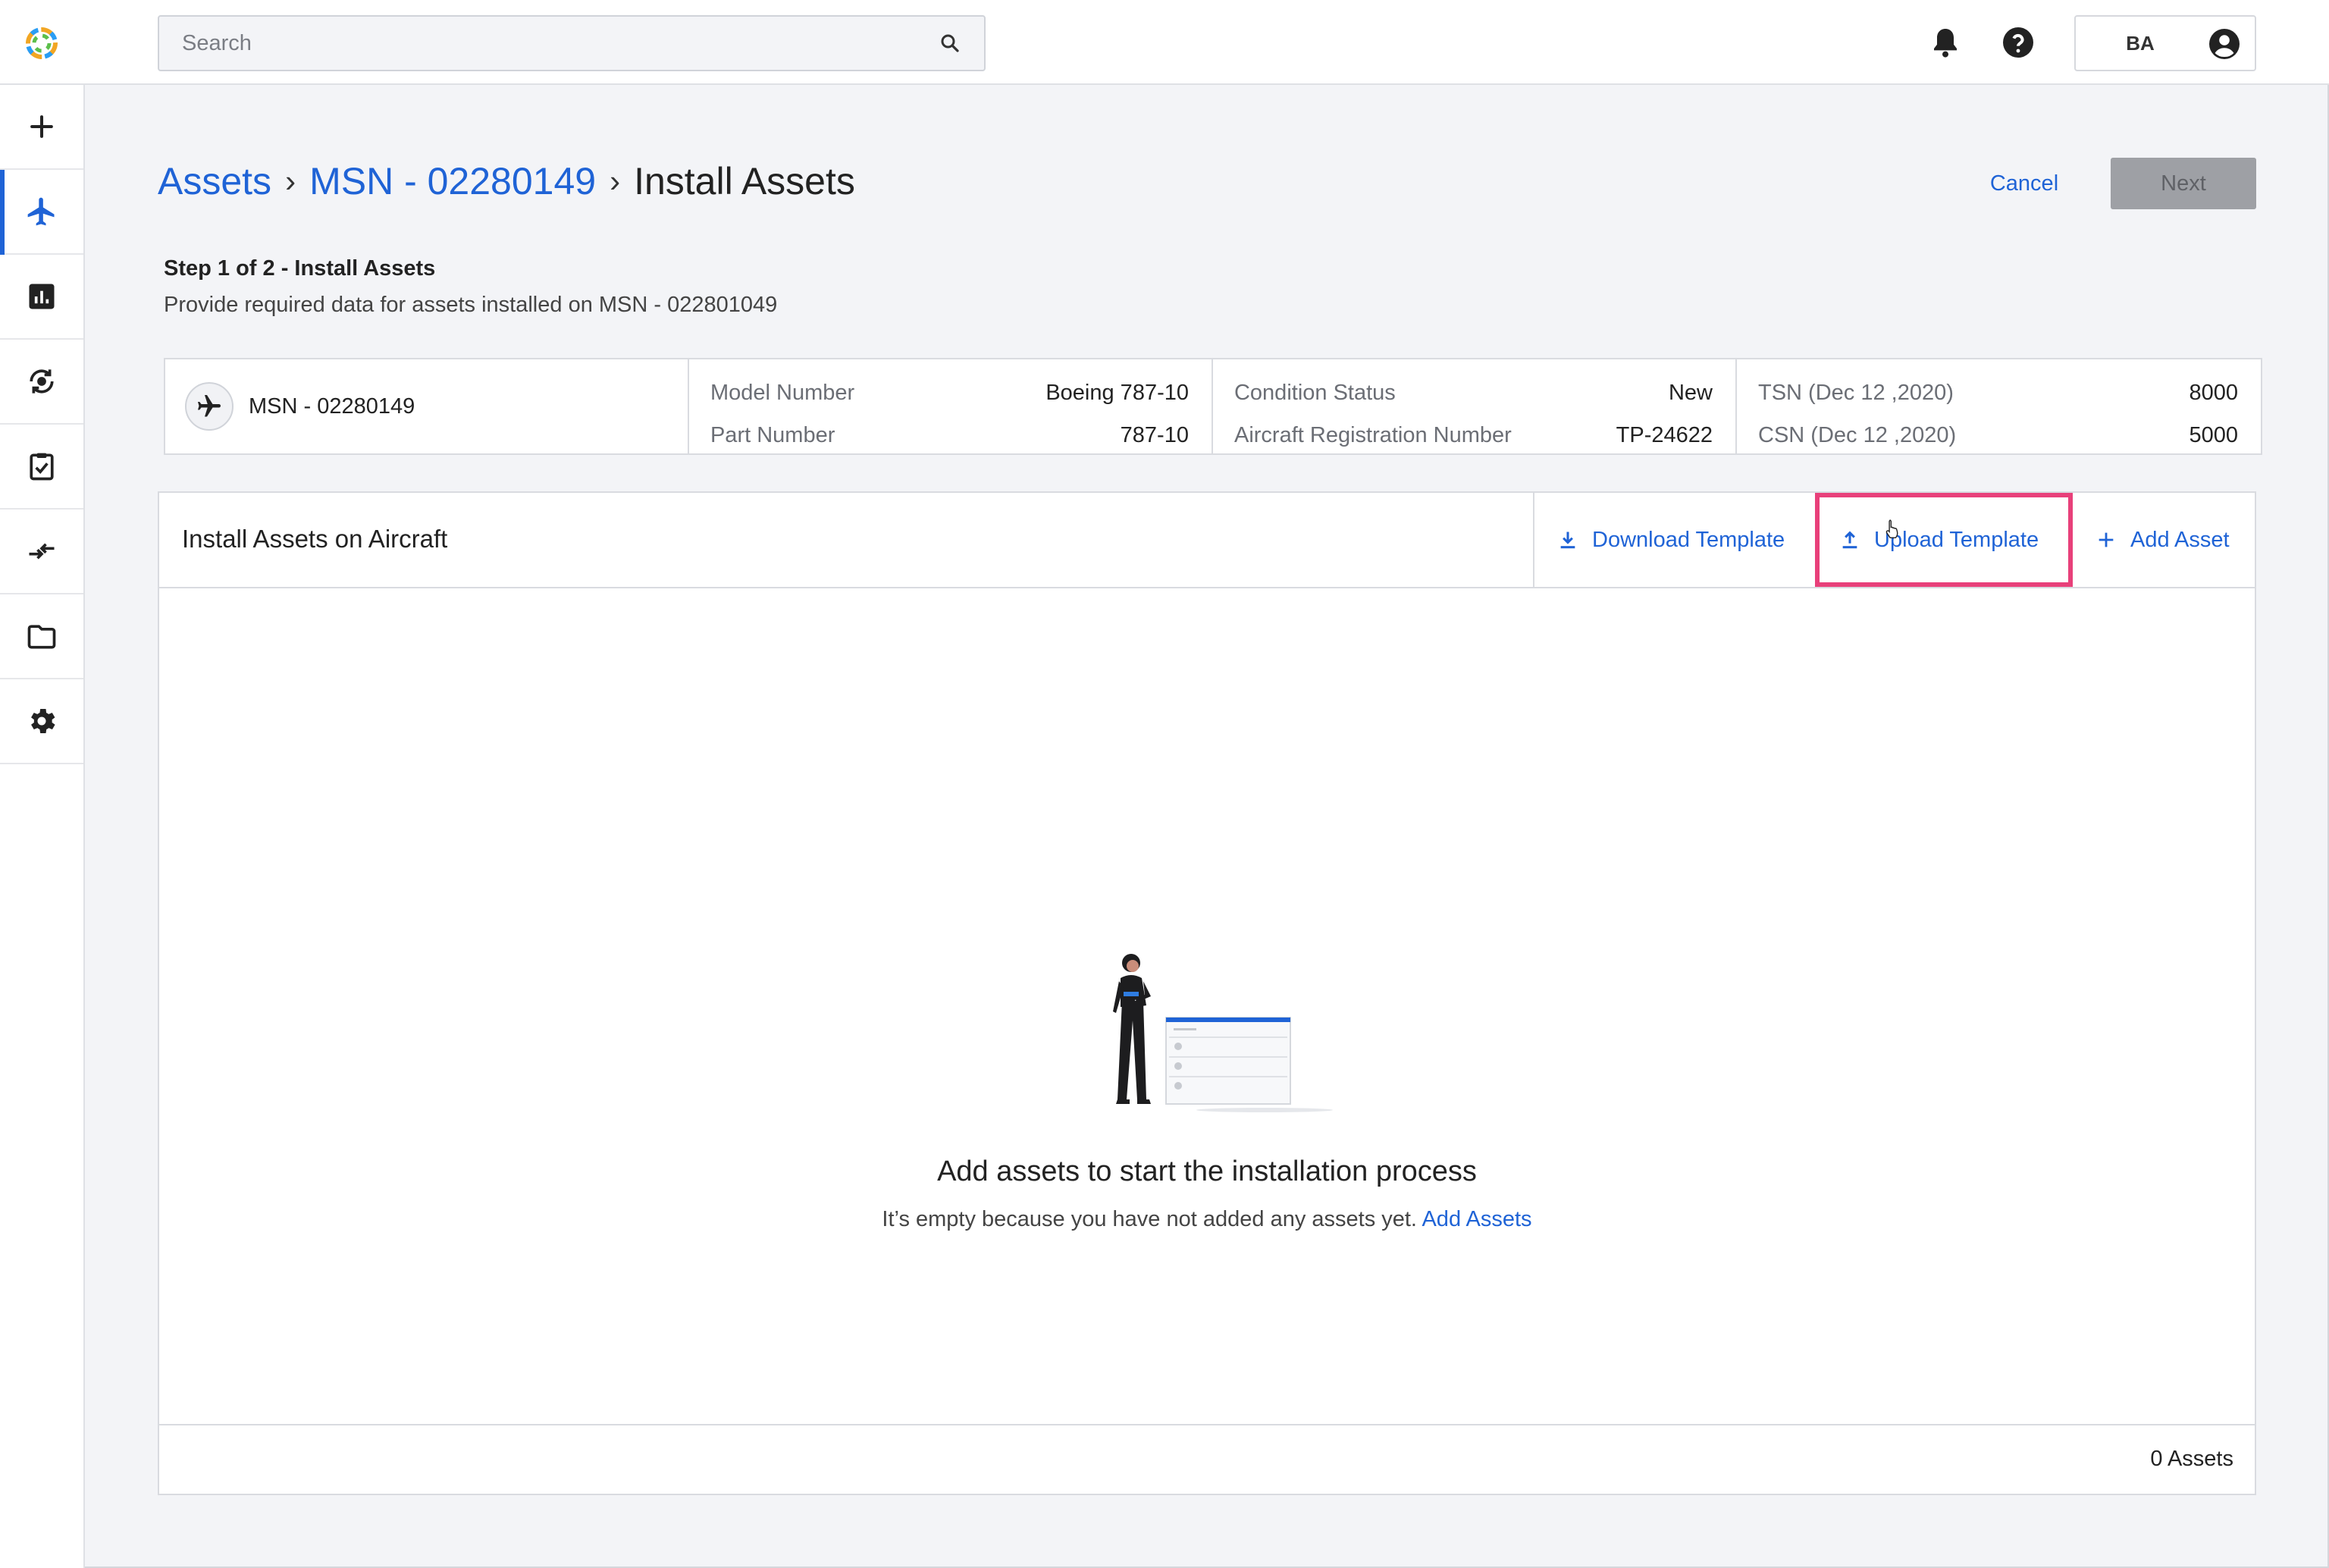 This screenshot has height=1568, width=2329. I want to click on top-bar: BA, so click(1164, 43).